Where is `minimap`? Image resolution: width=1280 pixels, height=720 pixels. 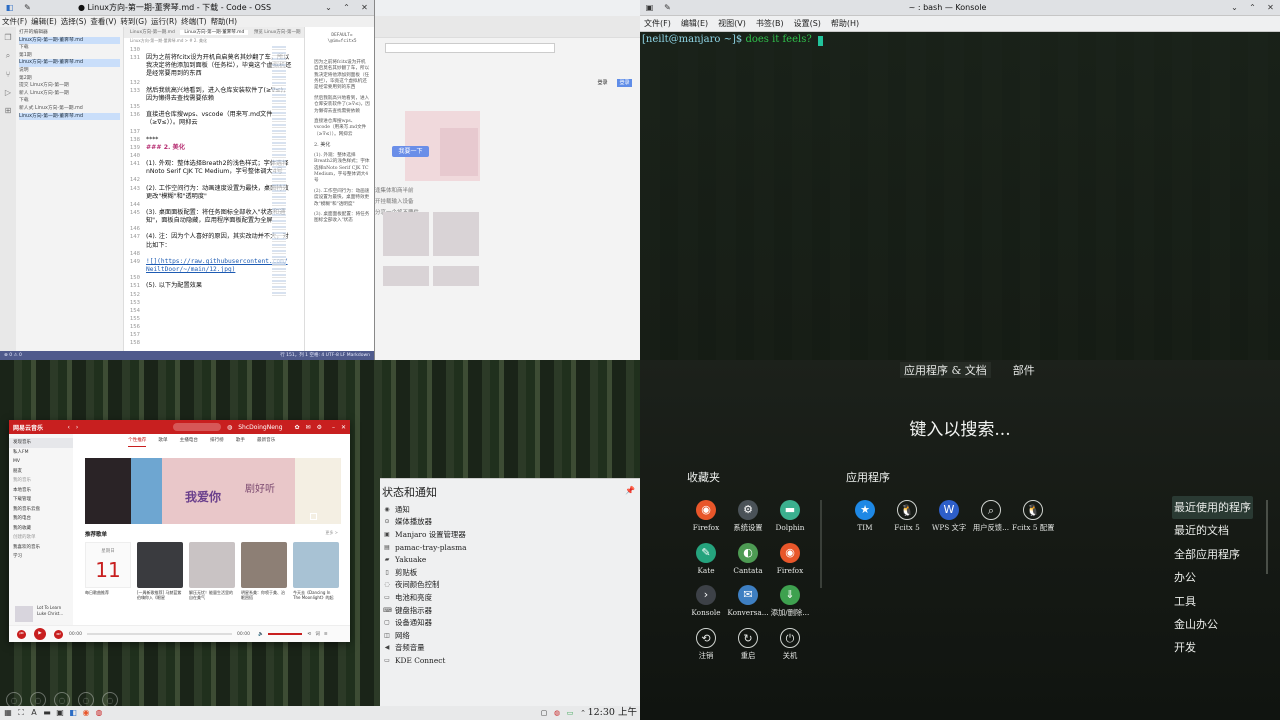 minimap is located at coordinates (279, 171).